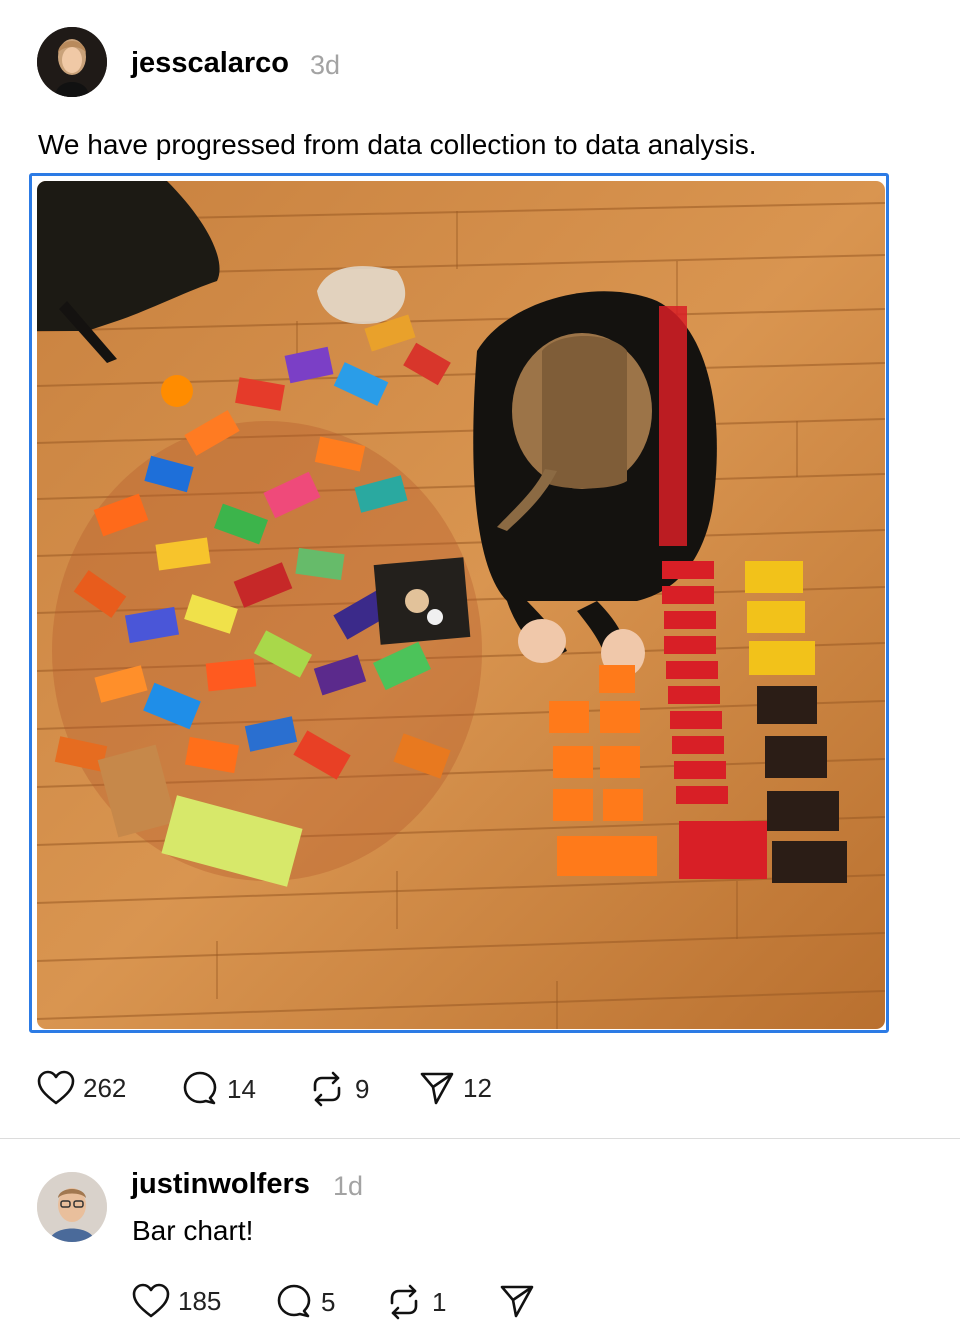  What do you see at coordinates (200, 1300) in the screenshot?
I see `reply-like-count: 185` at bounding box center [200, 1300].